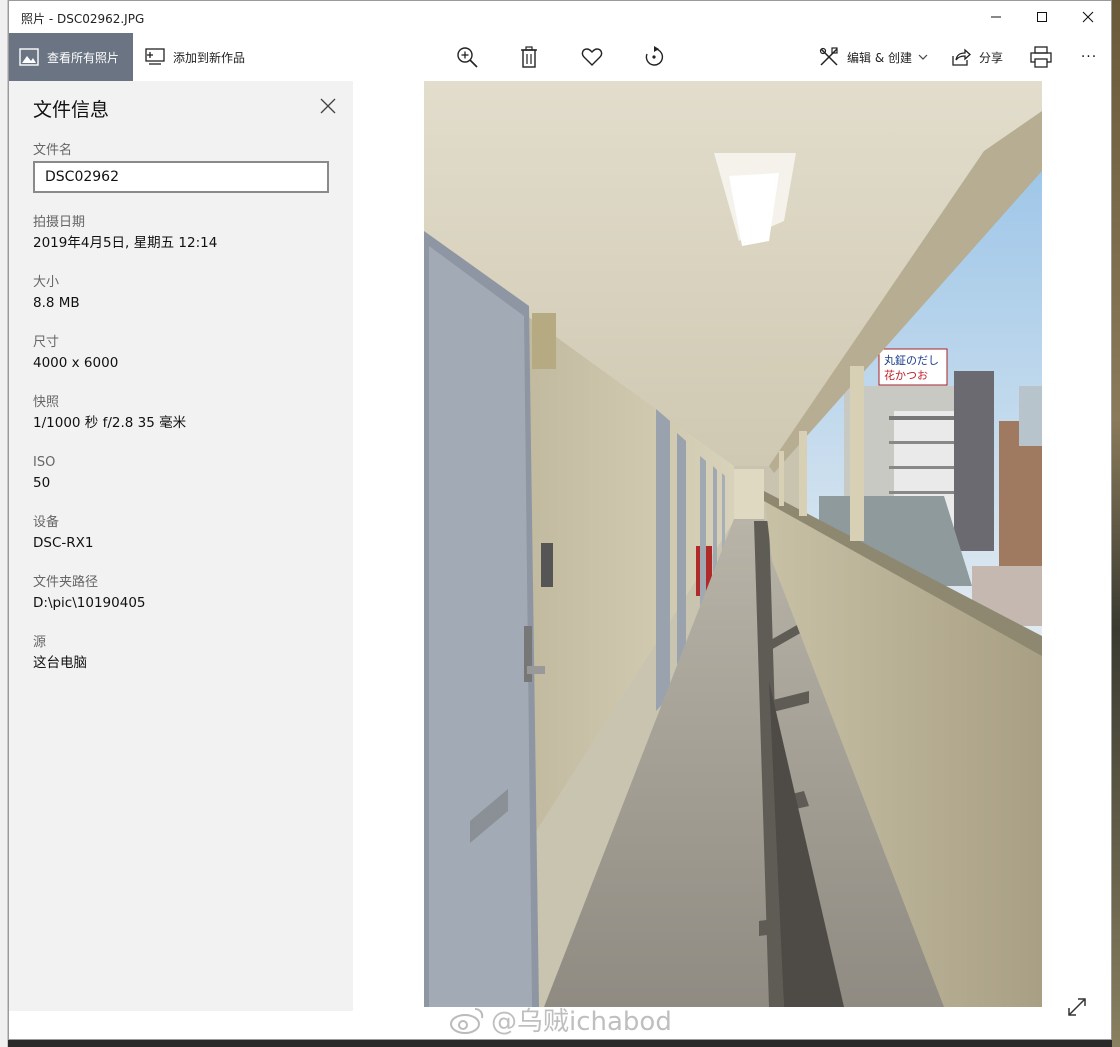  Describe the element at coordinates (63, 533) in the screenshot. I see `device-section: 设备 DSC-RX1` at that location.